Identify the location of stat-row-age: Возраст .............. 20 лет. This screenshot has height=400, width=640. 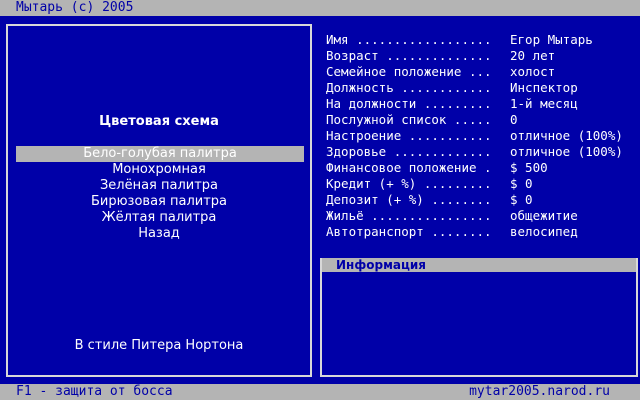
(482, 56).